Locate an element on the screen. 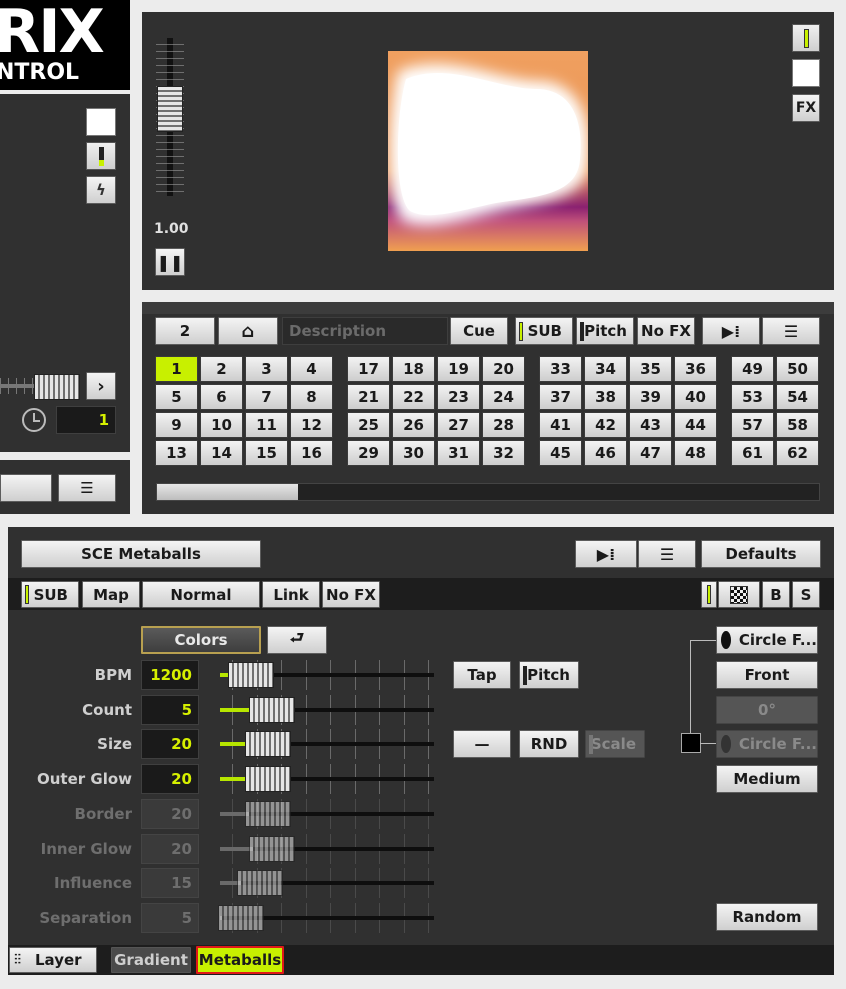 This screenshot has height=989, width=846. colors-button: Colors is located at coordinates (201, 640).